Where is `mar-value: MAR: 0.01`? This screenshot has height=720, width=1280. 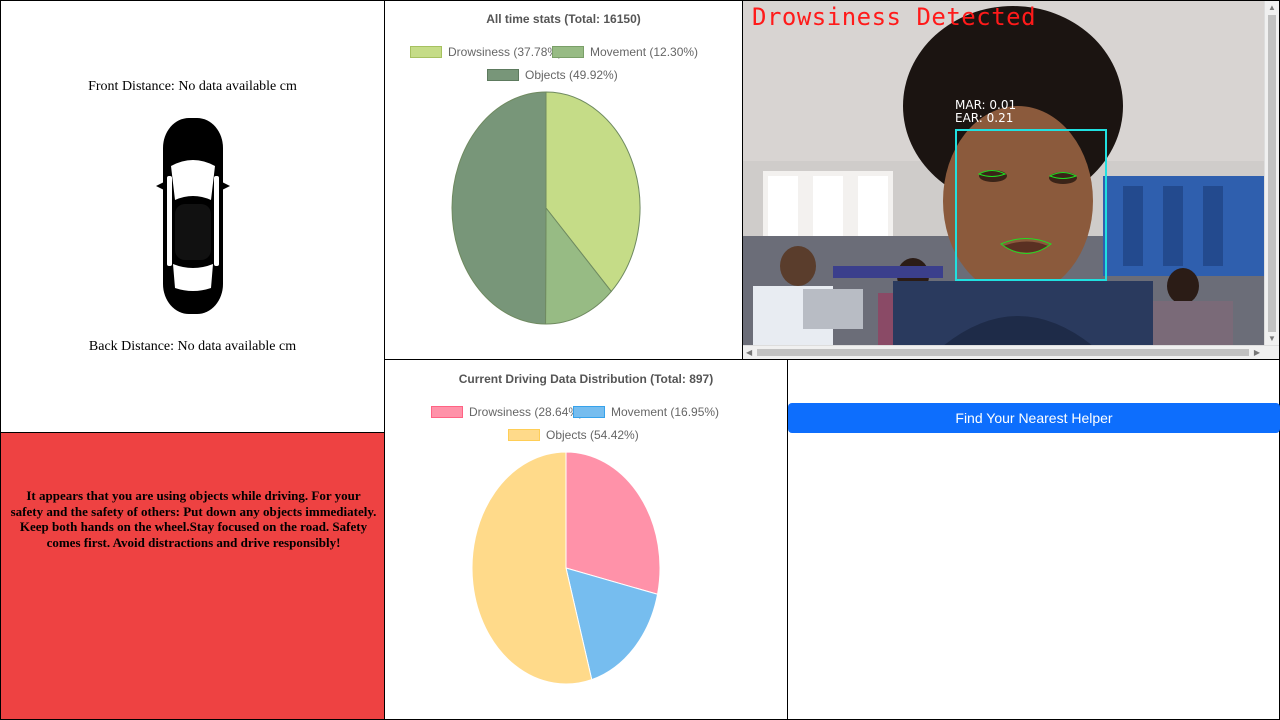
mar-value: MAR: 0.01 is located at coordinates (986, 105).